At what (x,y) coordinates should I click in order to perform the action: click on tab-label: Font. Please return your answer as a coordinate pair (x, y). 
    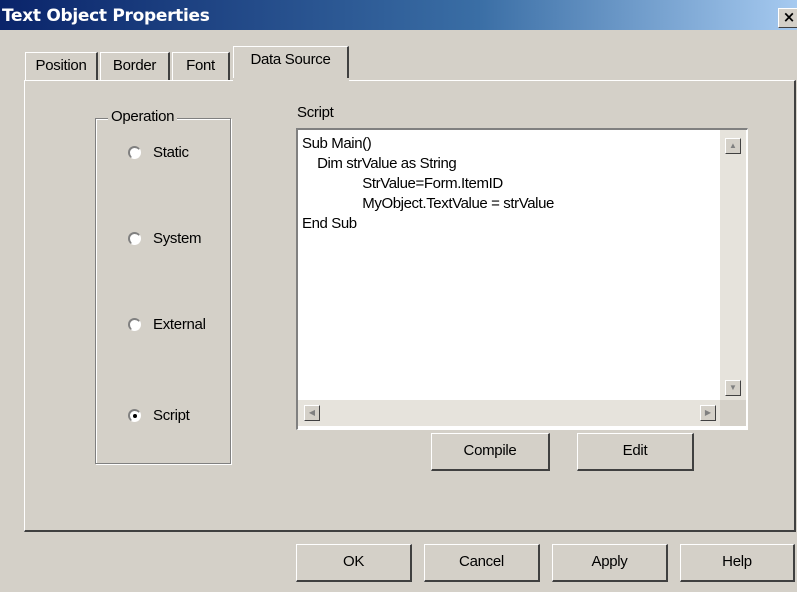
    Looking at the image, I should click on (200, 65).